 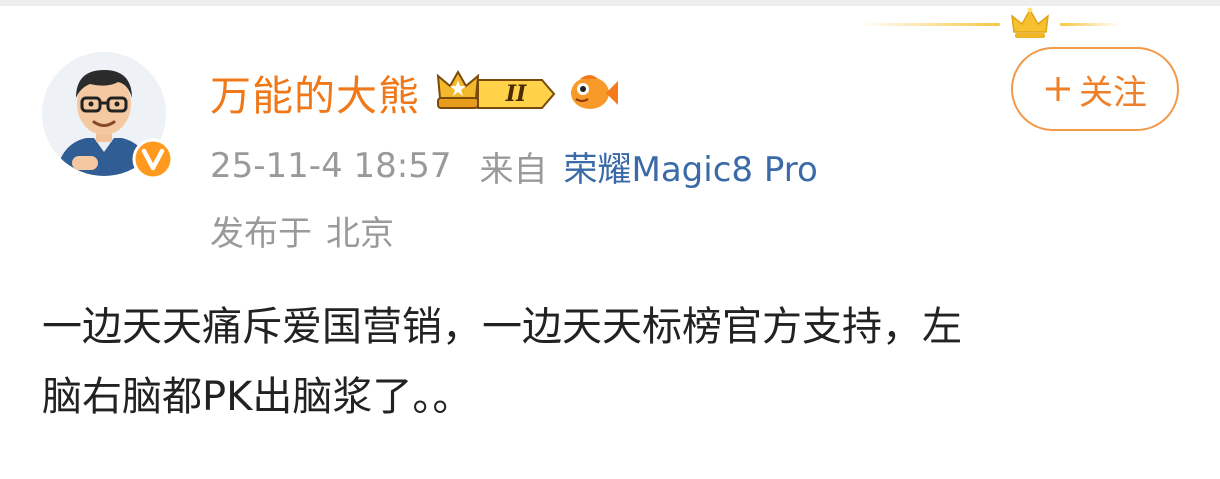 I want to click on post-text-line: 一边天天痛斥爱国营销，一边天天标榜官方支持，左, so click(x=502, y=327).